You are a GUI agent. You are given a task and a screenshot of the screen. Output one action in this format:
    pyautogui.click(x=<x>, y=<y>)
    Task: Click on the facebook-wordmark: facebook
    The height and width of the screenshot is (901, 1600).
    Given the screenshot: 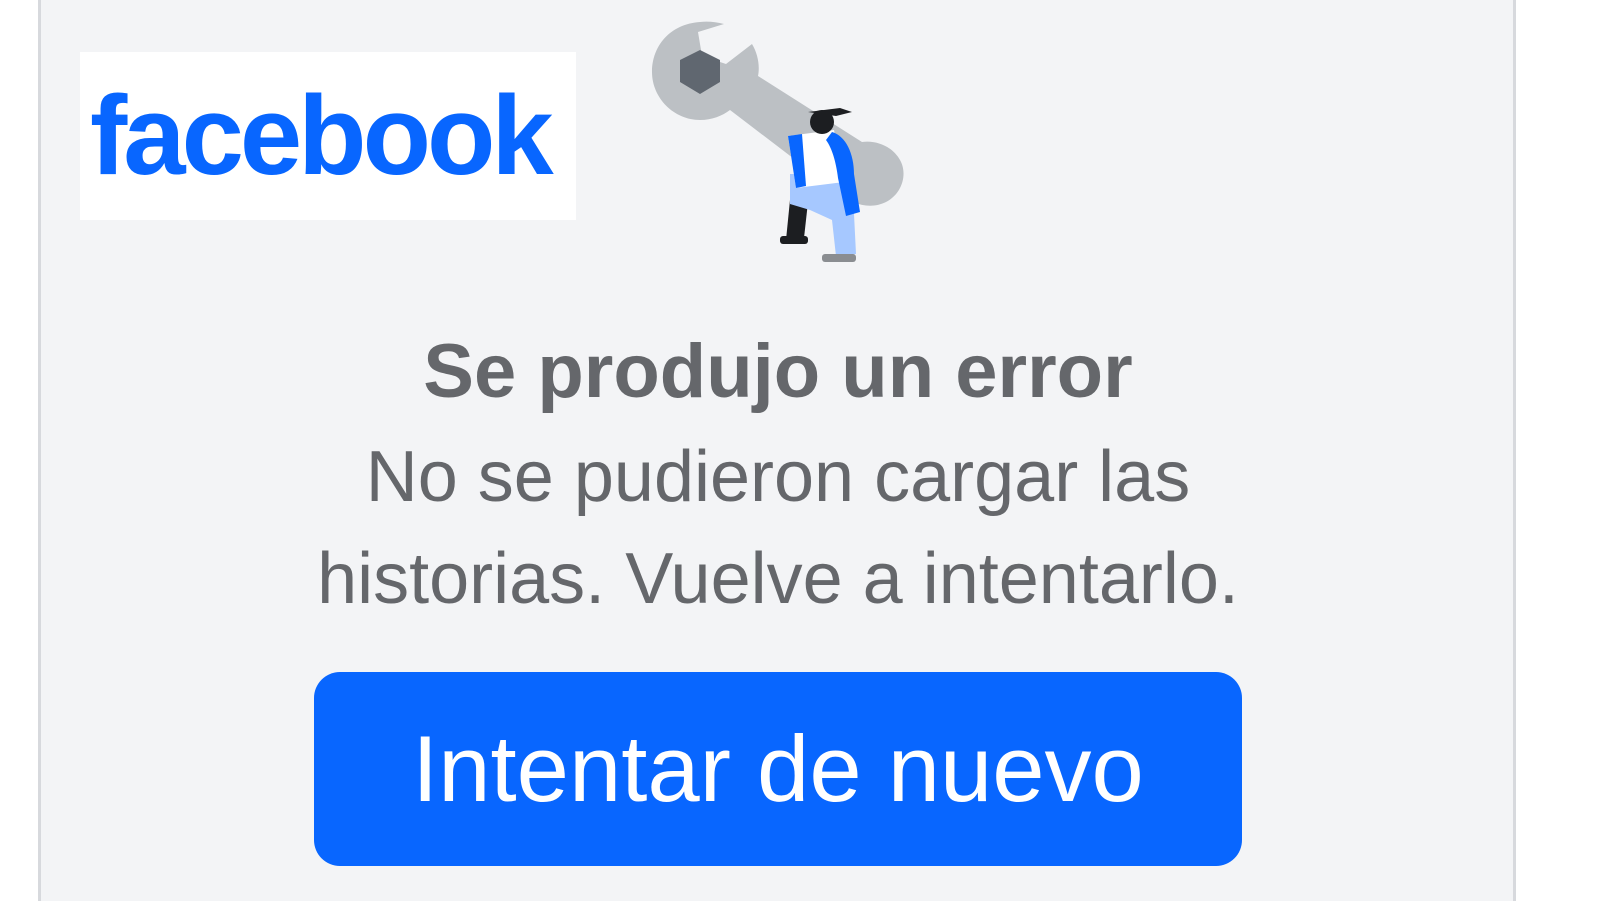 What is the action you would take?
    pyautogui.click(x=322, y=135)
    